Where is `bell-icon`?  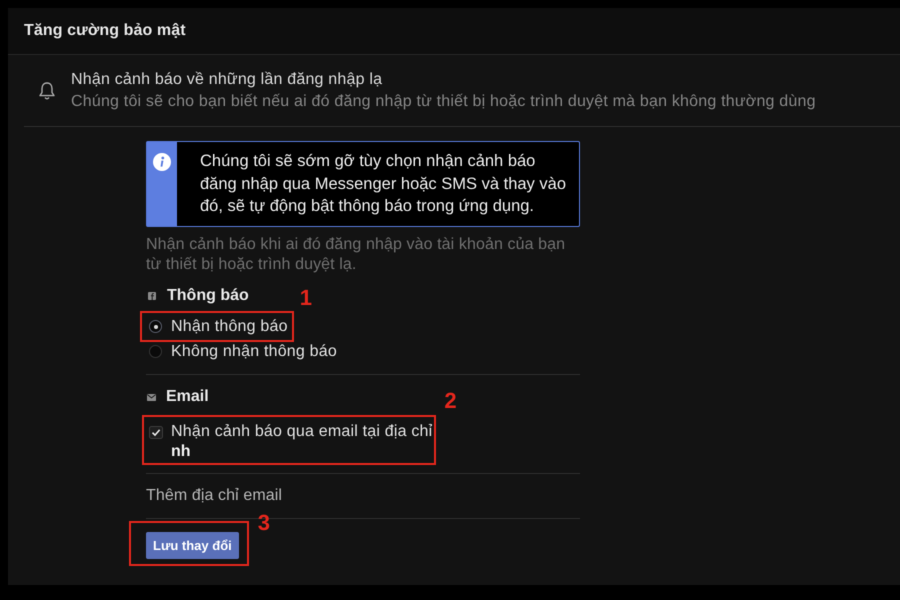 bell-icon is located at coordinates (47, 91).